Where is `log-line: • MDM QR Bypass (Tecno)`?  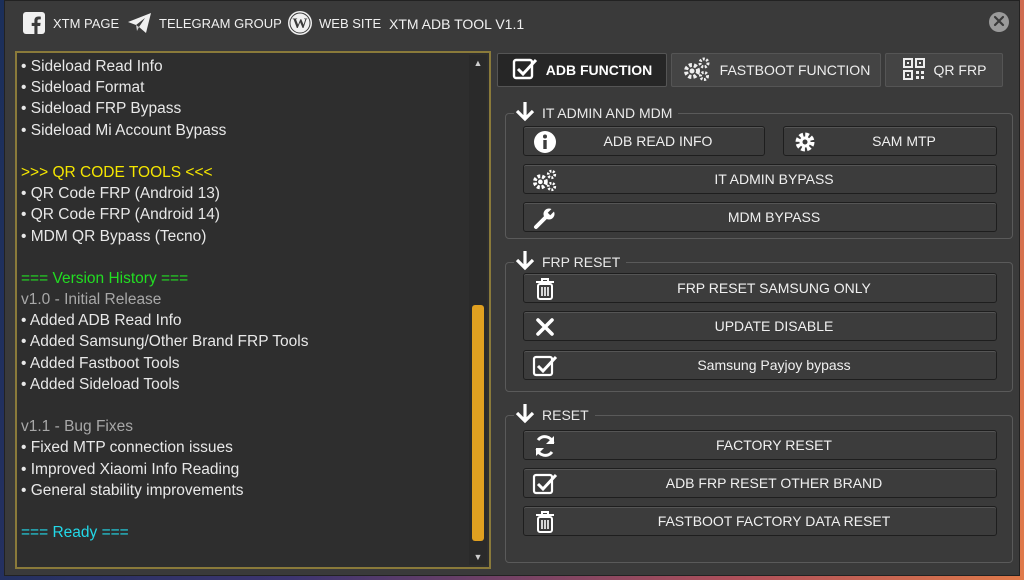 log-line: • MDM QR Bypass (Tecno) is located at coordinates (114, 236).